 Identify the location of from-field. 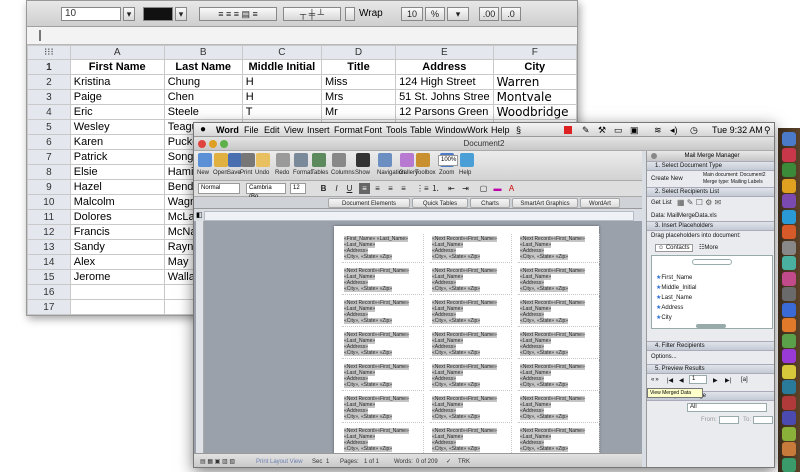
(729, 420).